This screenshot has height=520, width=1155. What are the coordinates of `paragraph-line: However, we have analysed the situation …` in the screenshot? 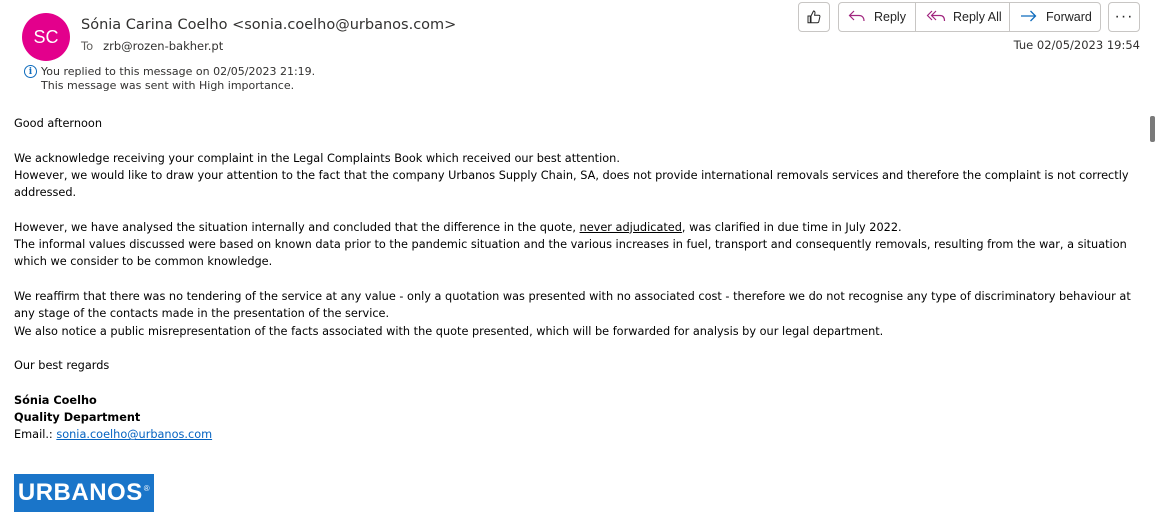 It's located at (297, 227).